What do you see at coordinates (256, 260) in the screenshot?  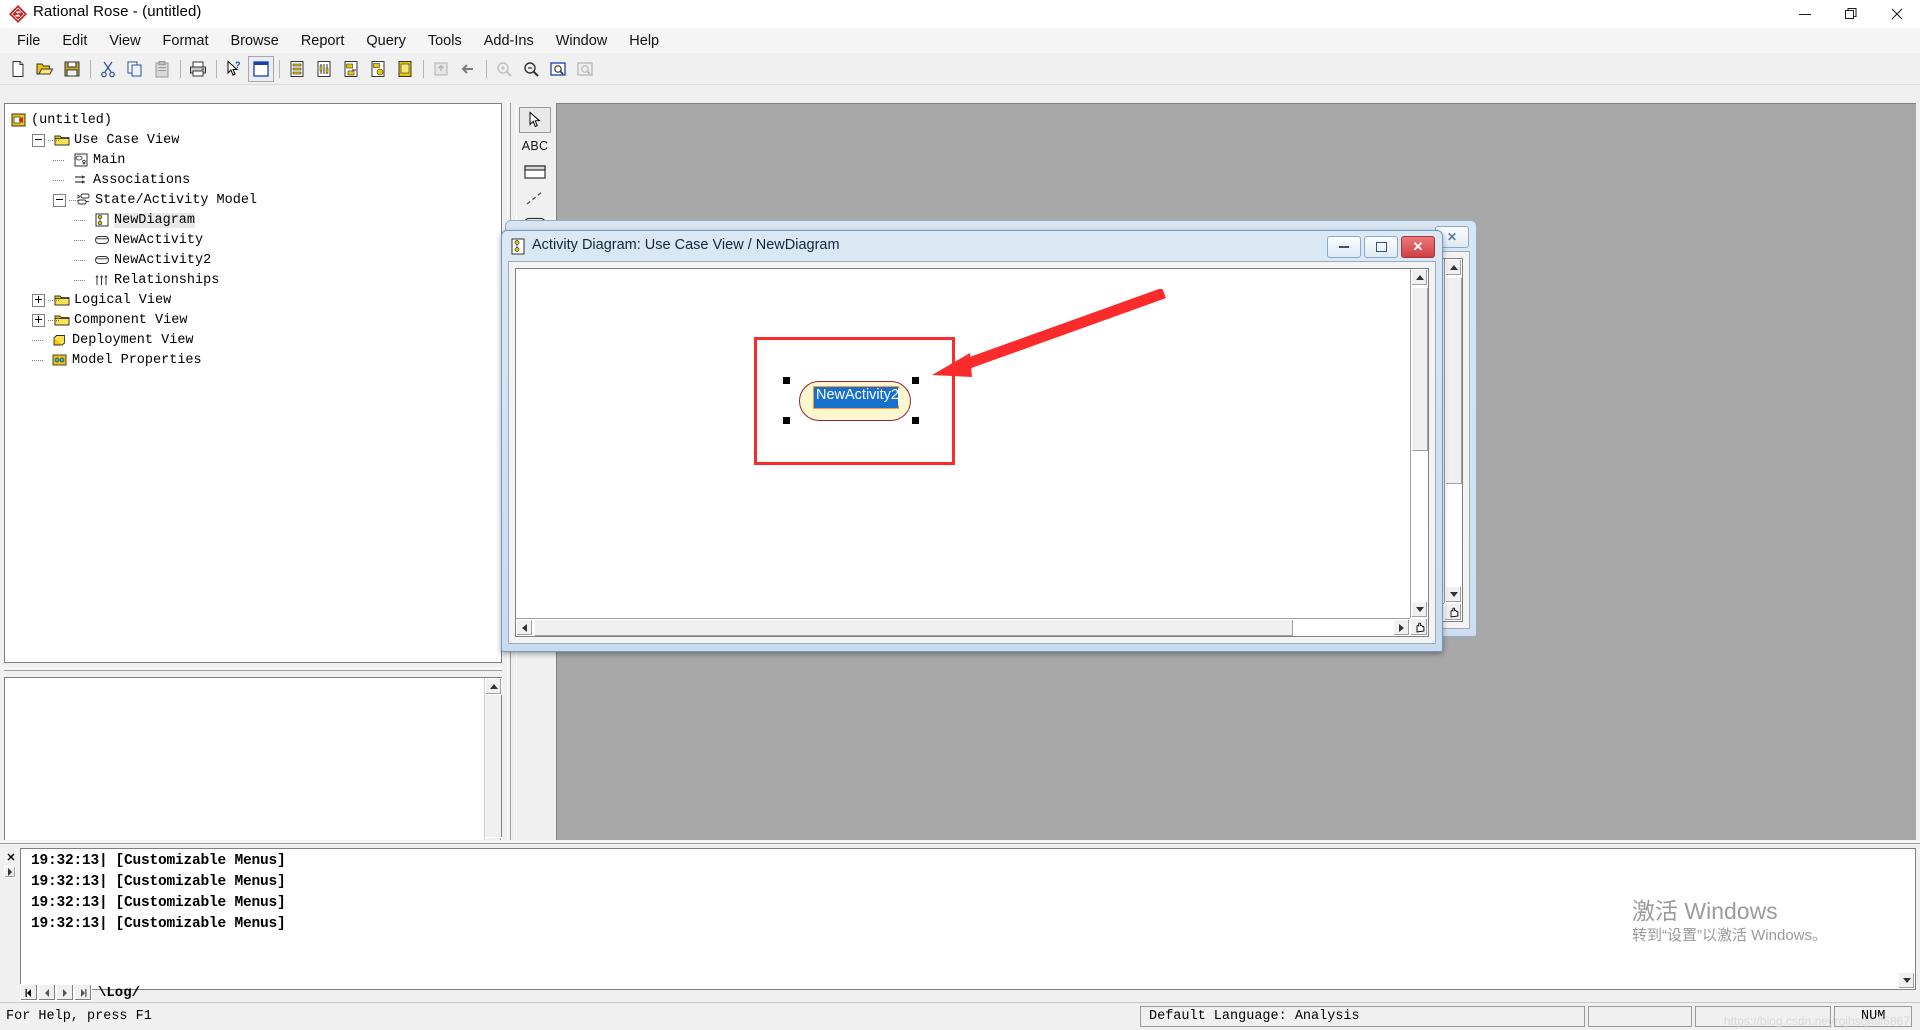 I see `tree-item-newactivity2: NewActivity2` at bounding box center [256, 260].